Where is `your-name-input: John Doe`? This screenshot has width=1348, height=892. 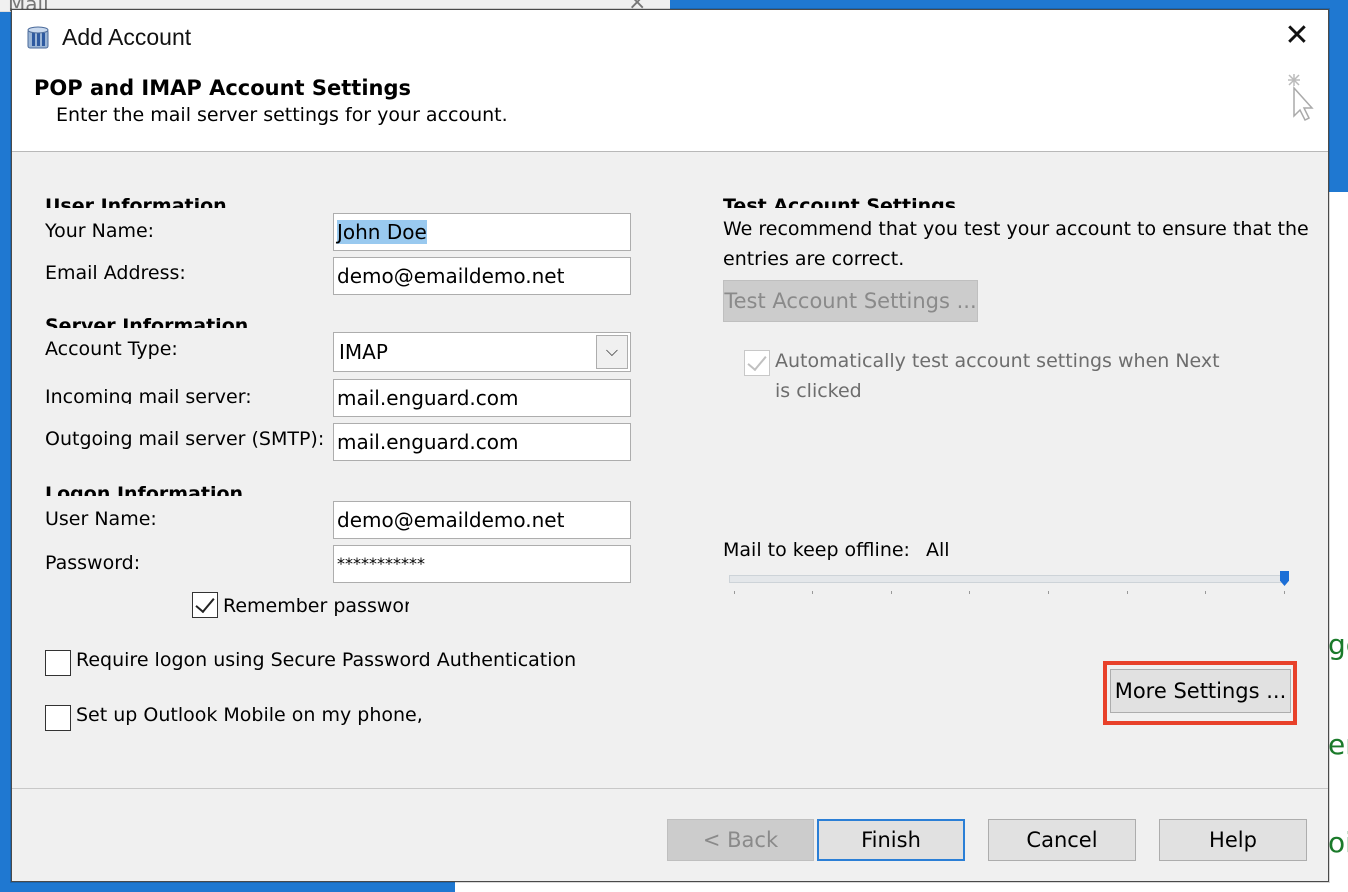 your-name-input: John Doe is located at coordinates (482, 232).